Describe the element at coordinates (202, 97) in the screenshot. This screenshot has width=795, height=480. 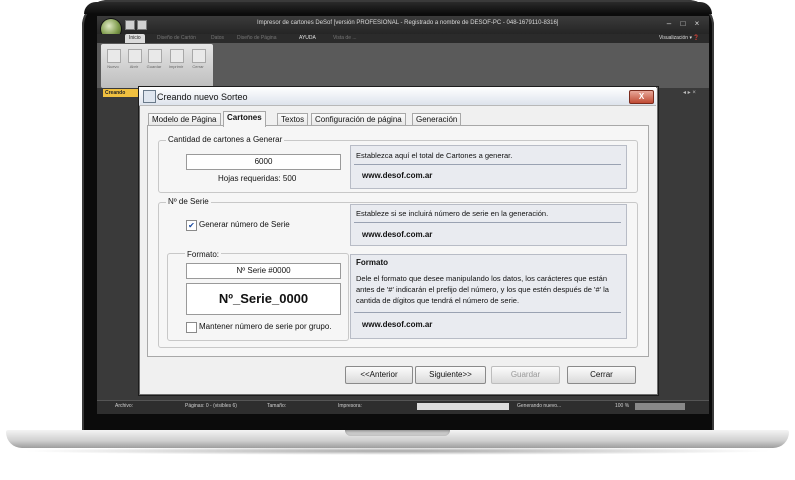
I see `dialog-title: Creando nuevo Sorteo` at that location.